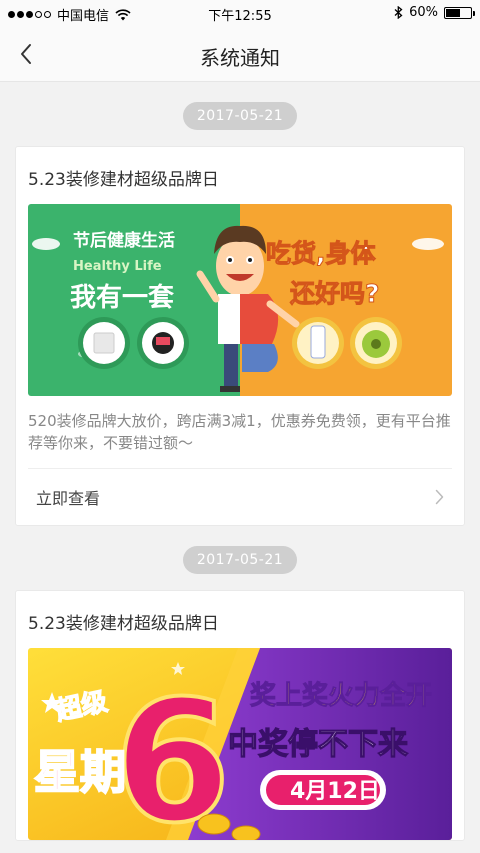 The width and height of the screenshot is (480, 853). Describe the element at coordinates (321, 253) in the screenshot. I see `banner1-right-line1: 吃货,身体` at that location.